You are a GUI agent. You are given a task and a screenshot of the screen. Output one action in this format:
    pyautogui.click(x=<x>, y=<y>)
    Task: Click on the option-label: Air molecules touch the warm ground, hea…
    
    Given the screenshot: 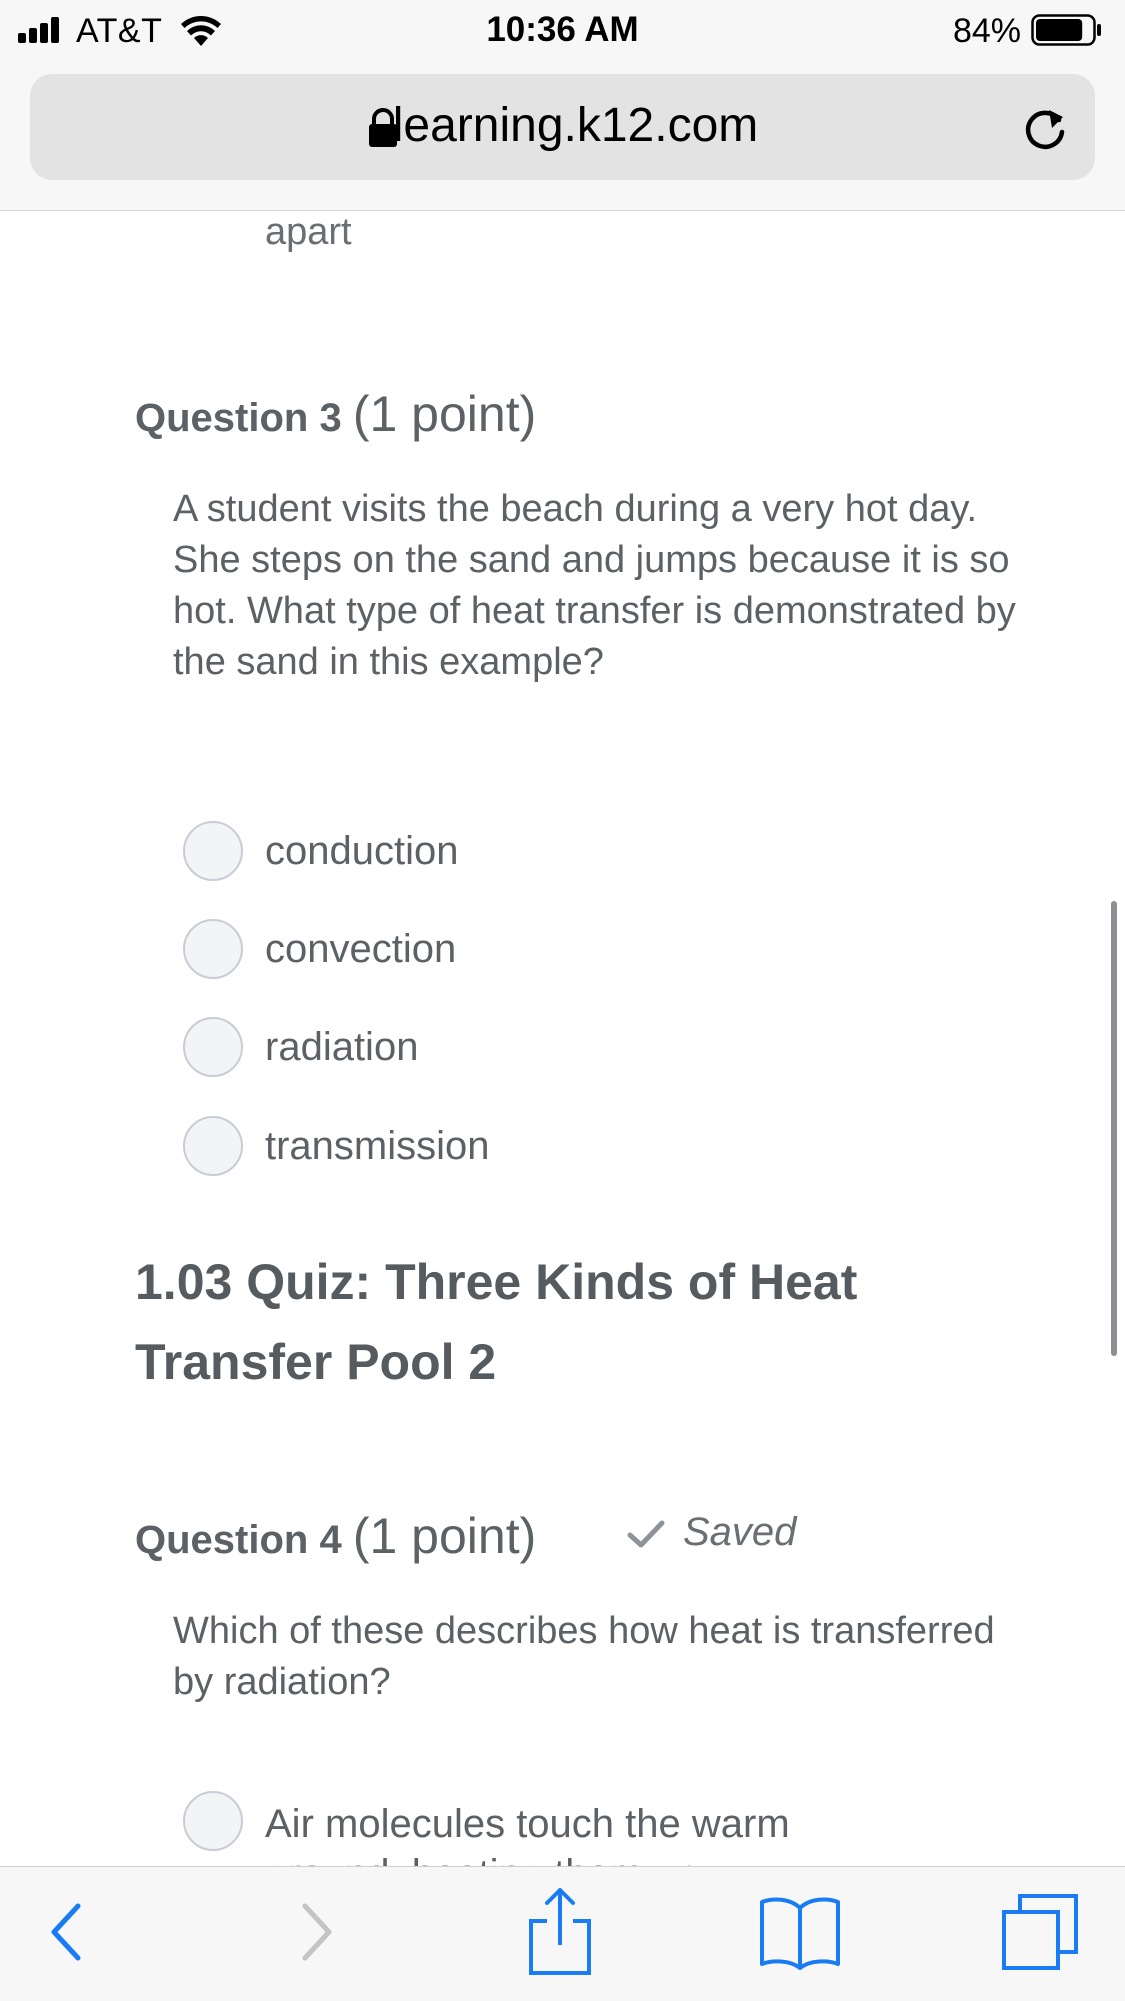 What is the action you would take?
    pyautogui.click(x=545, y=1832)
    